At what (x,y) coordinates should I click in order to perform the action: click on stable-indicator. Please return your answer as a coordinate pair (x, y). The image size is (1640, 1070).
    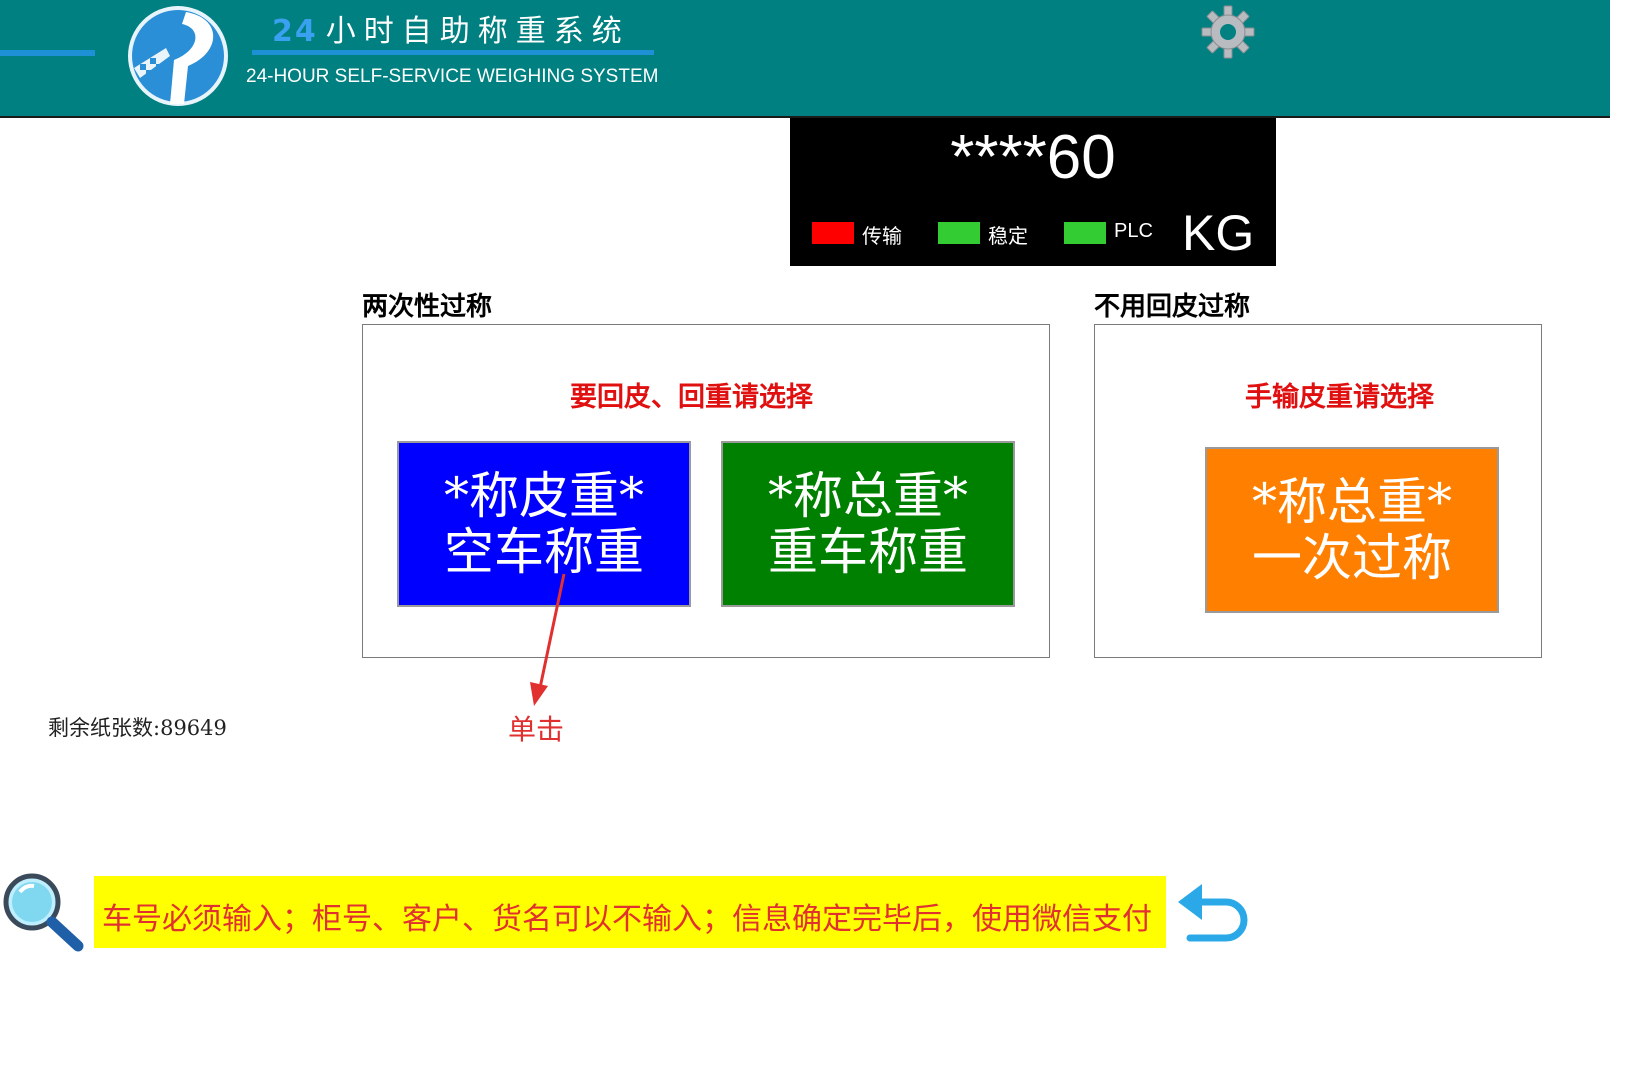
    Looking at the image, I should click on (959, 233).